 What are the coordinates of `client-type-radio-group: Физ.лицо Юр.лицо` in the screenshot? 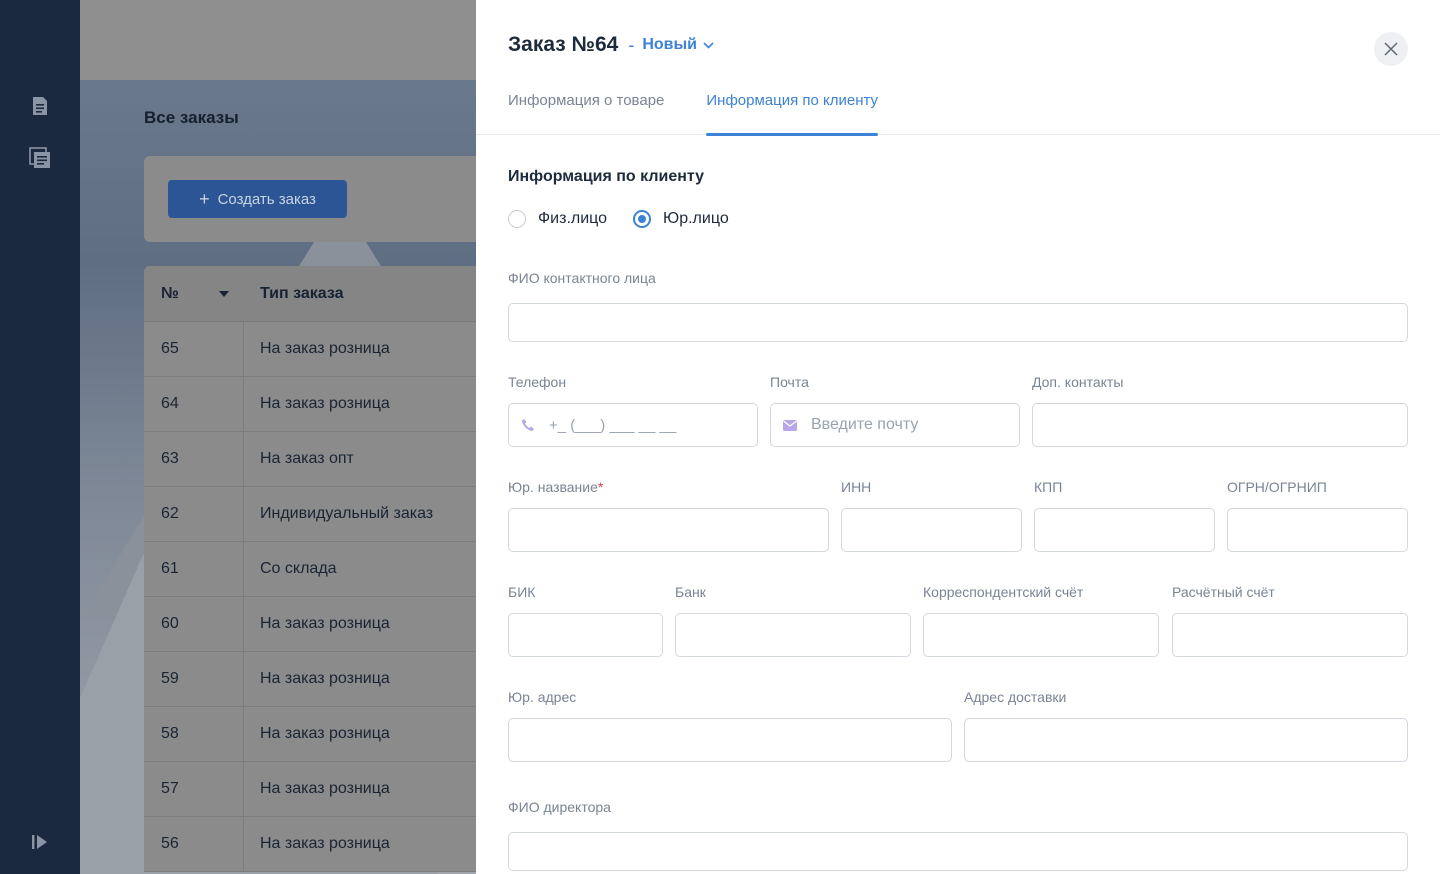 It's located at (618, 219).